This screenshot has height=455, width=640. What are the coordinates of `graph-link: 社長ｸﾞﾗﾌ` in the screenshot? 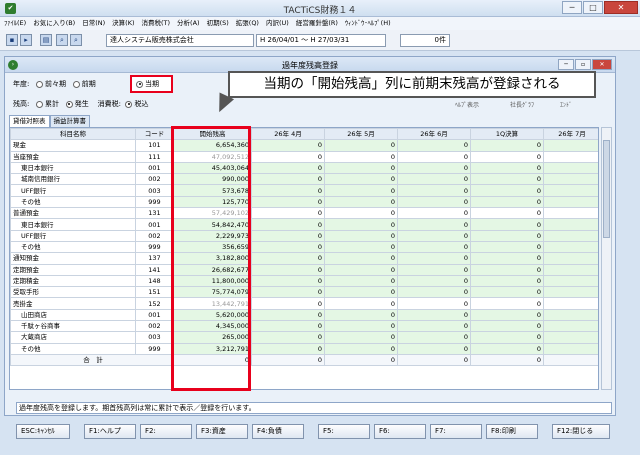 It's located at (522, 104).